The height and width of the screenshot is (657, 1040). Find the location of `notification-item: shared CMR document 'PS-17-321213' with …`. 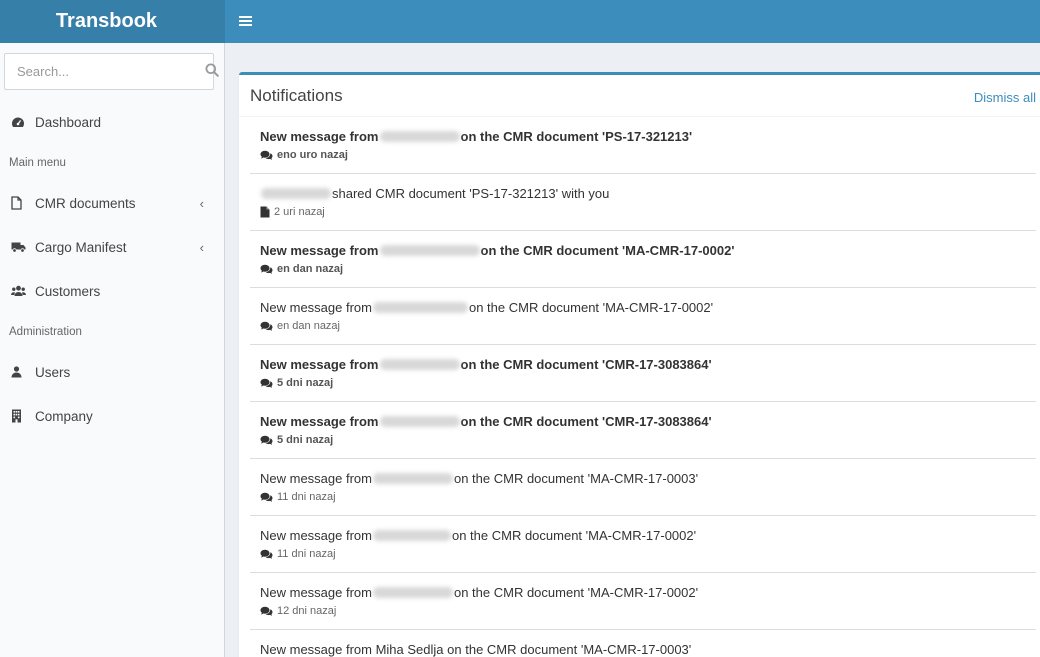

notification-item: shared CMR document 'PS-17-321213' with … is located at coordinates (643, 202).